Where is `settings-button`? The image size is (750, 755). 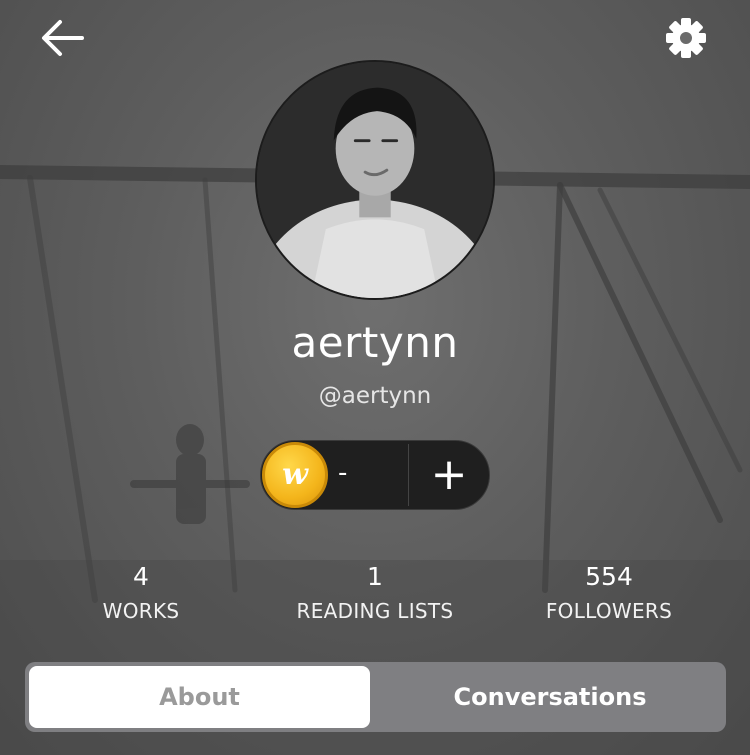 settings-button is located at coordinates (686, 38).